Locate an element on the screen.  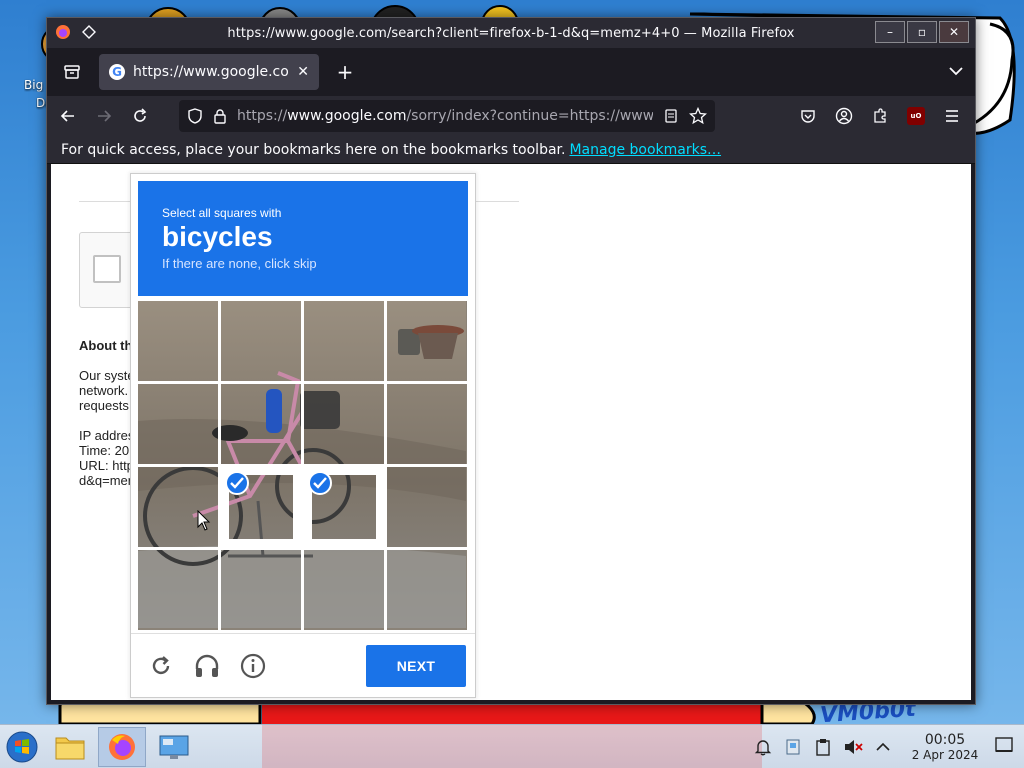
audio-challenge-button is located at coordinates (207, 666).